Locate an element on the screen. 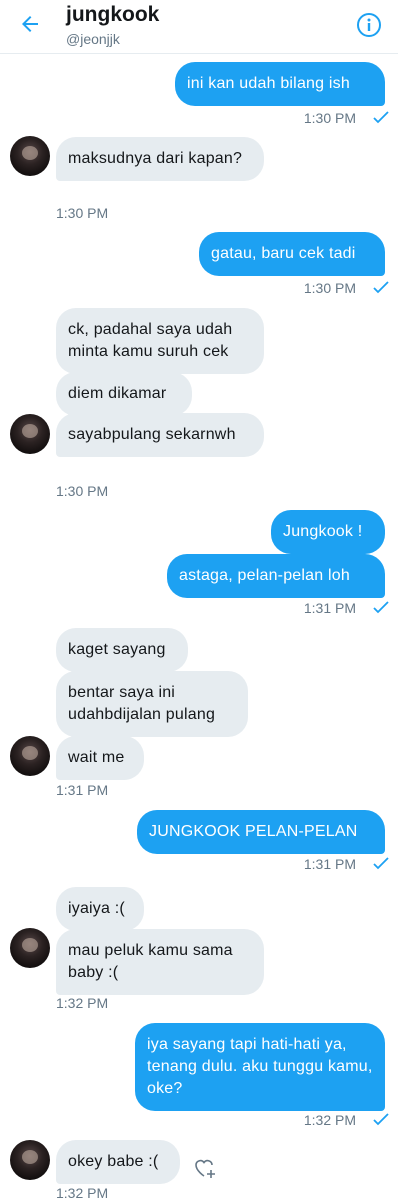 This screenshot has height=1201, width=398. message-text: JUNGKOOK PELAN-PELAN is located at coordinates (253, 831).